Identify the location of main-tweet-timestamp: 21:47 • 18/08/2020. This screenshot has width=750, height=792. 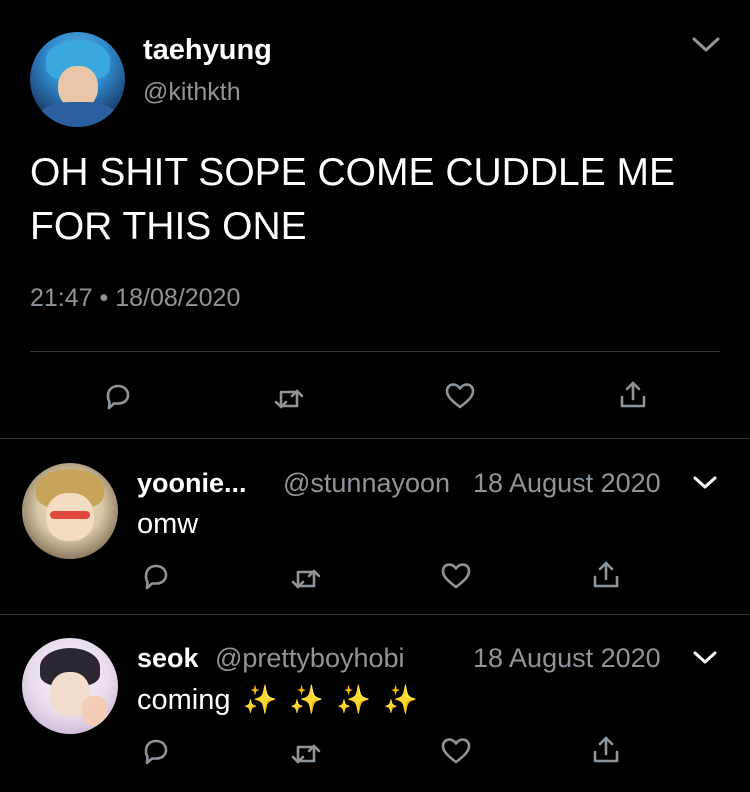
(135, 298).